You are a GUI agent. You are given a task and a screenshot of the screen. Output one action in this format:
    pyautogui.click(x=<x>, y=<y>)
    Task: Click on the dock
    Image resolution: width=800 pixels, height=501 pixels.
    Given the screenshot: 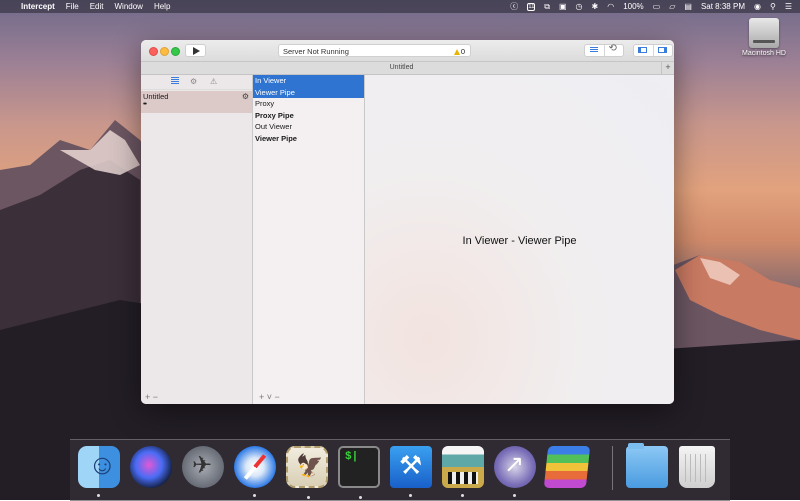 What is the action you would take?
    pyautogui.click(x=400, y=470)
    